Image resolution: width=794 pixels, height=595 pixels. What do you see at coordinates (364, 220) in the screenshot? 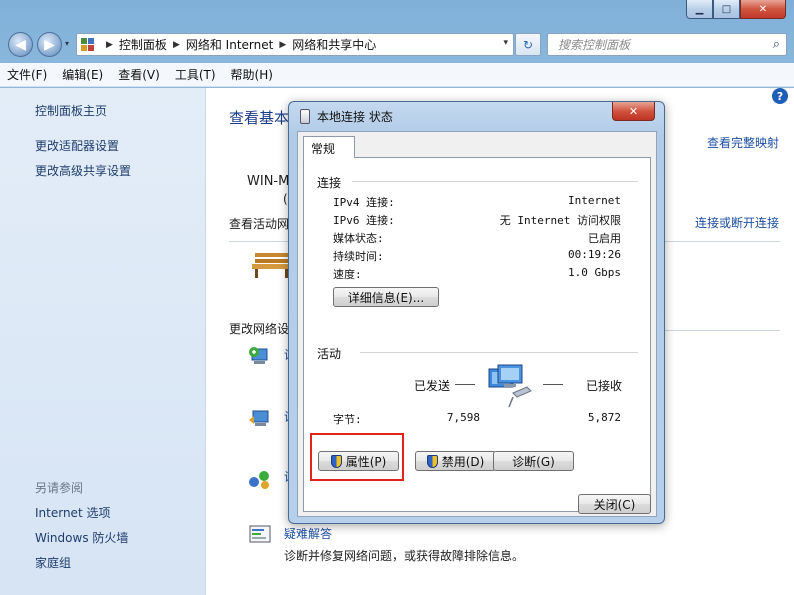
I see `ipv6-label: IPv6 连接:` at bounding box center [364, 220].